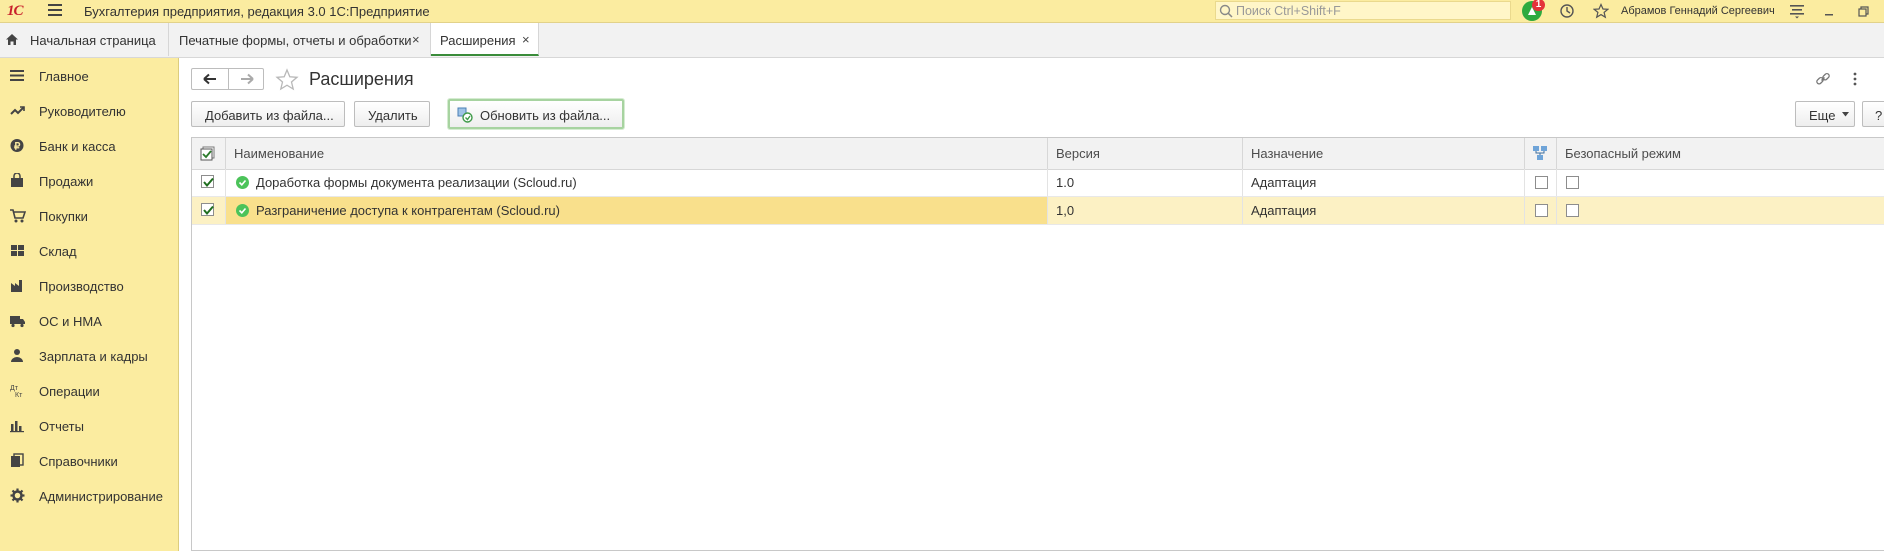 The height and width of the screenshot is (551, 1884). I want to click on sidebar-item-label: Покупки, so click(63, 216).